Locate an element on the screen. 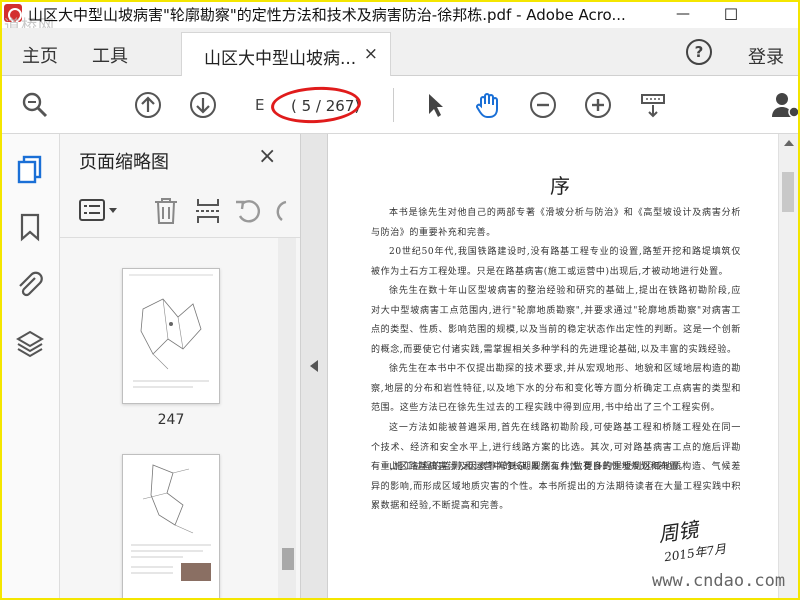 The width and height of the screenshot is (800, 600). page-navigator: E ( 5 / 267) is located at coordinates (302, 106).